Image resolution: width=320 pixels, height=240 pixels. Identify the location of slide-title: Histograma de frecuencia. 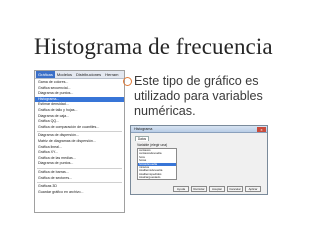
(153, 46).